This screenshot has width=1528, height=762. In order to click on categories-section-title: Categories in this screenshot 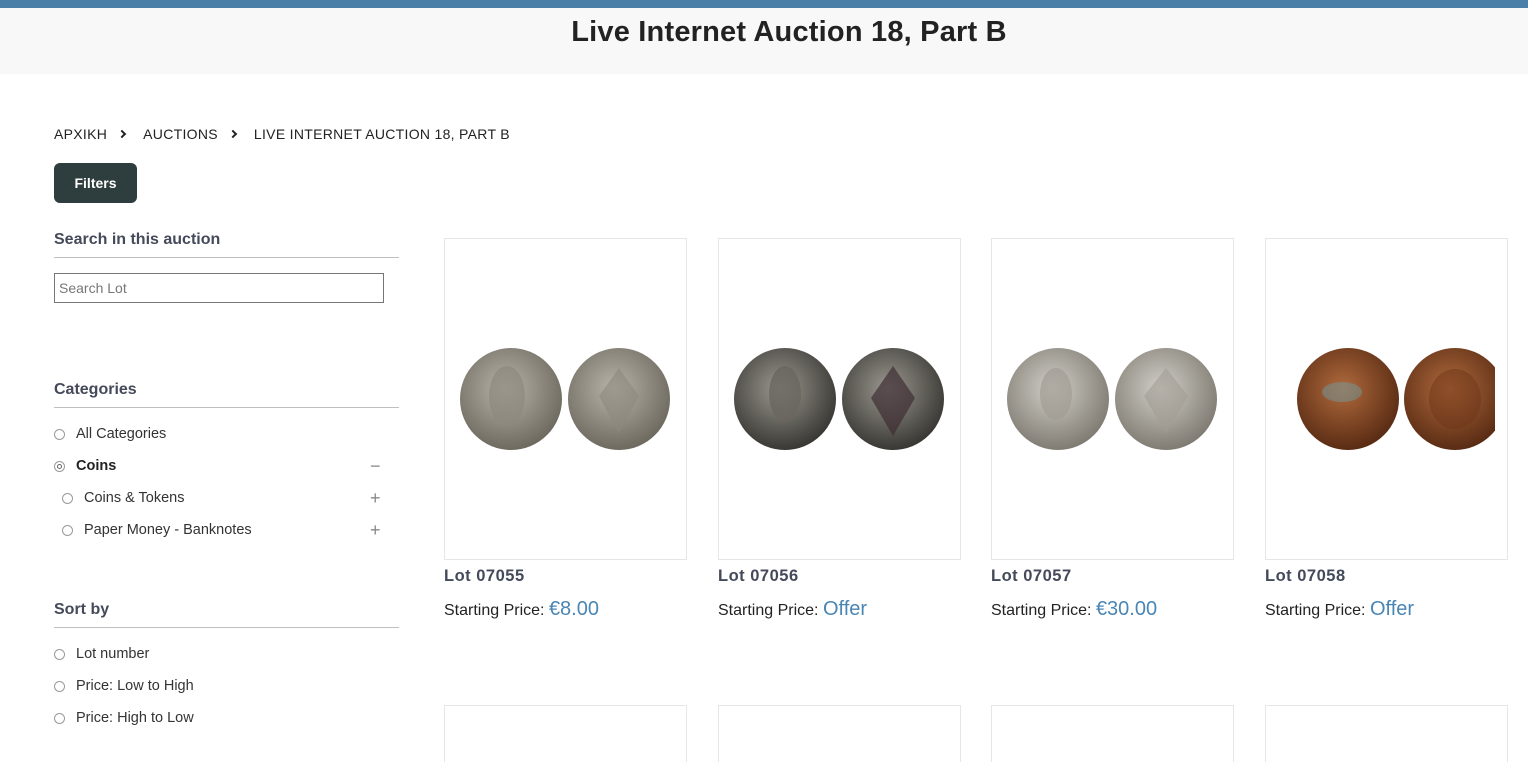, I will do `click(95, 389)`.